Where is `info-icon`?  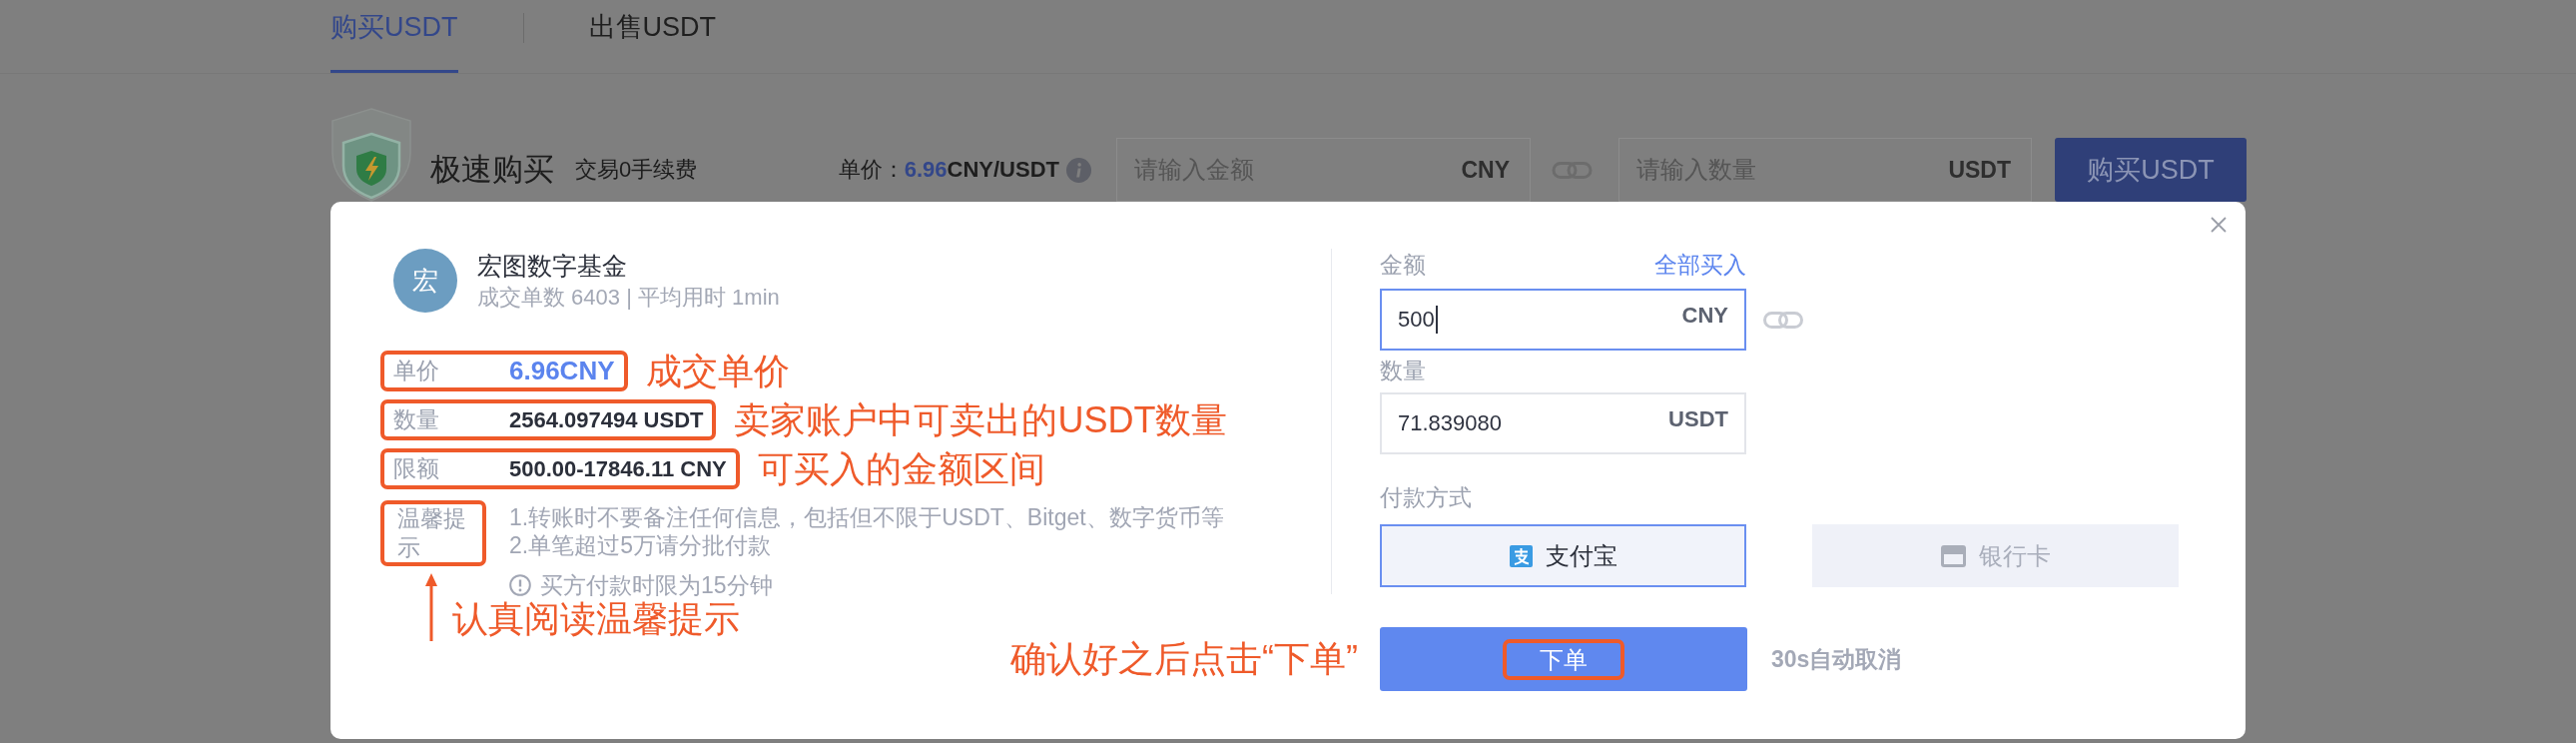 info-icon is located at coordinates (1078, 170).